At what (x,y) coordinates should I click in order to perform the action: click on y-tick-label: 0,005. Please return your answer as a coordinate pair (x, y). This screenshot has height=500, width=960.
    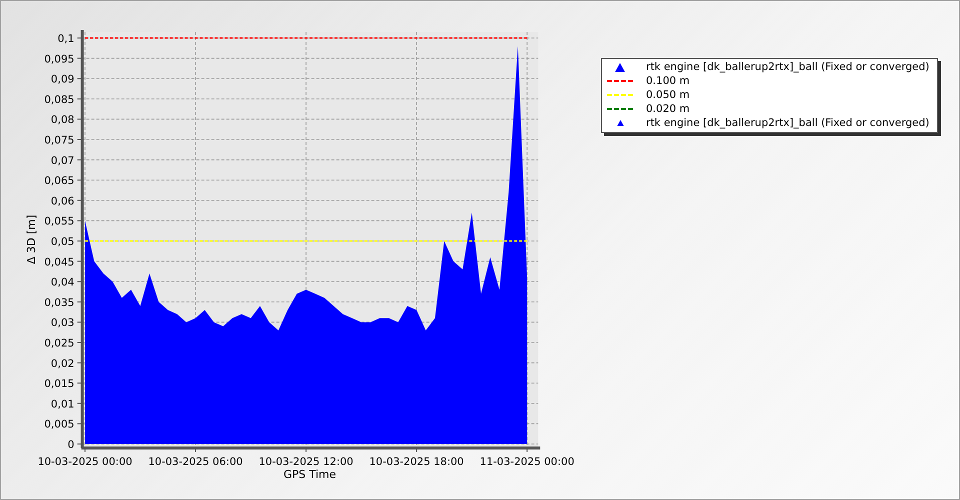
    Looking at the image, I should click on (59, 424).